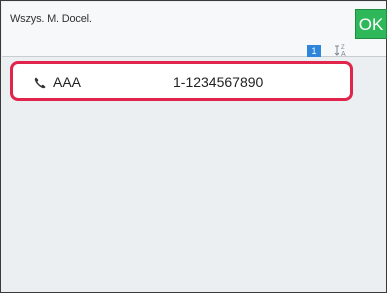 The image size is (387, 293). I want to click on svg-text: A, so click(343, 54).